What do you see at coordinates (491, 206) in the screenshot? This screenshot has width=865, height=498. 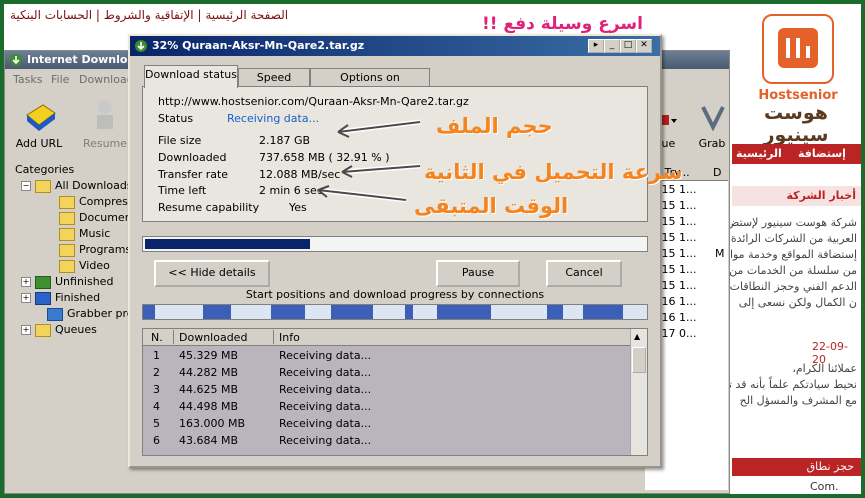 I see `annotation-time-left: الوقت المتبقى` at bounding box center [491, 206].